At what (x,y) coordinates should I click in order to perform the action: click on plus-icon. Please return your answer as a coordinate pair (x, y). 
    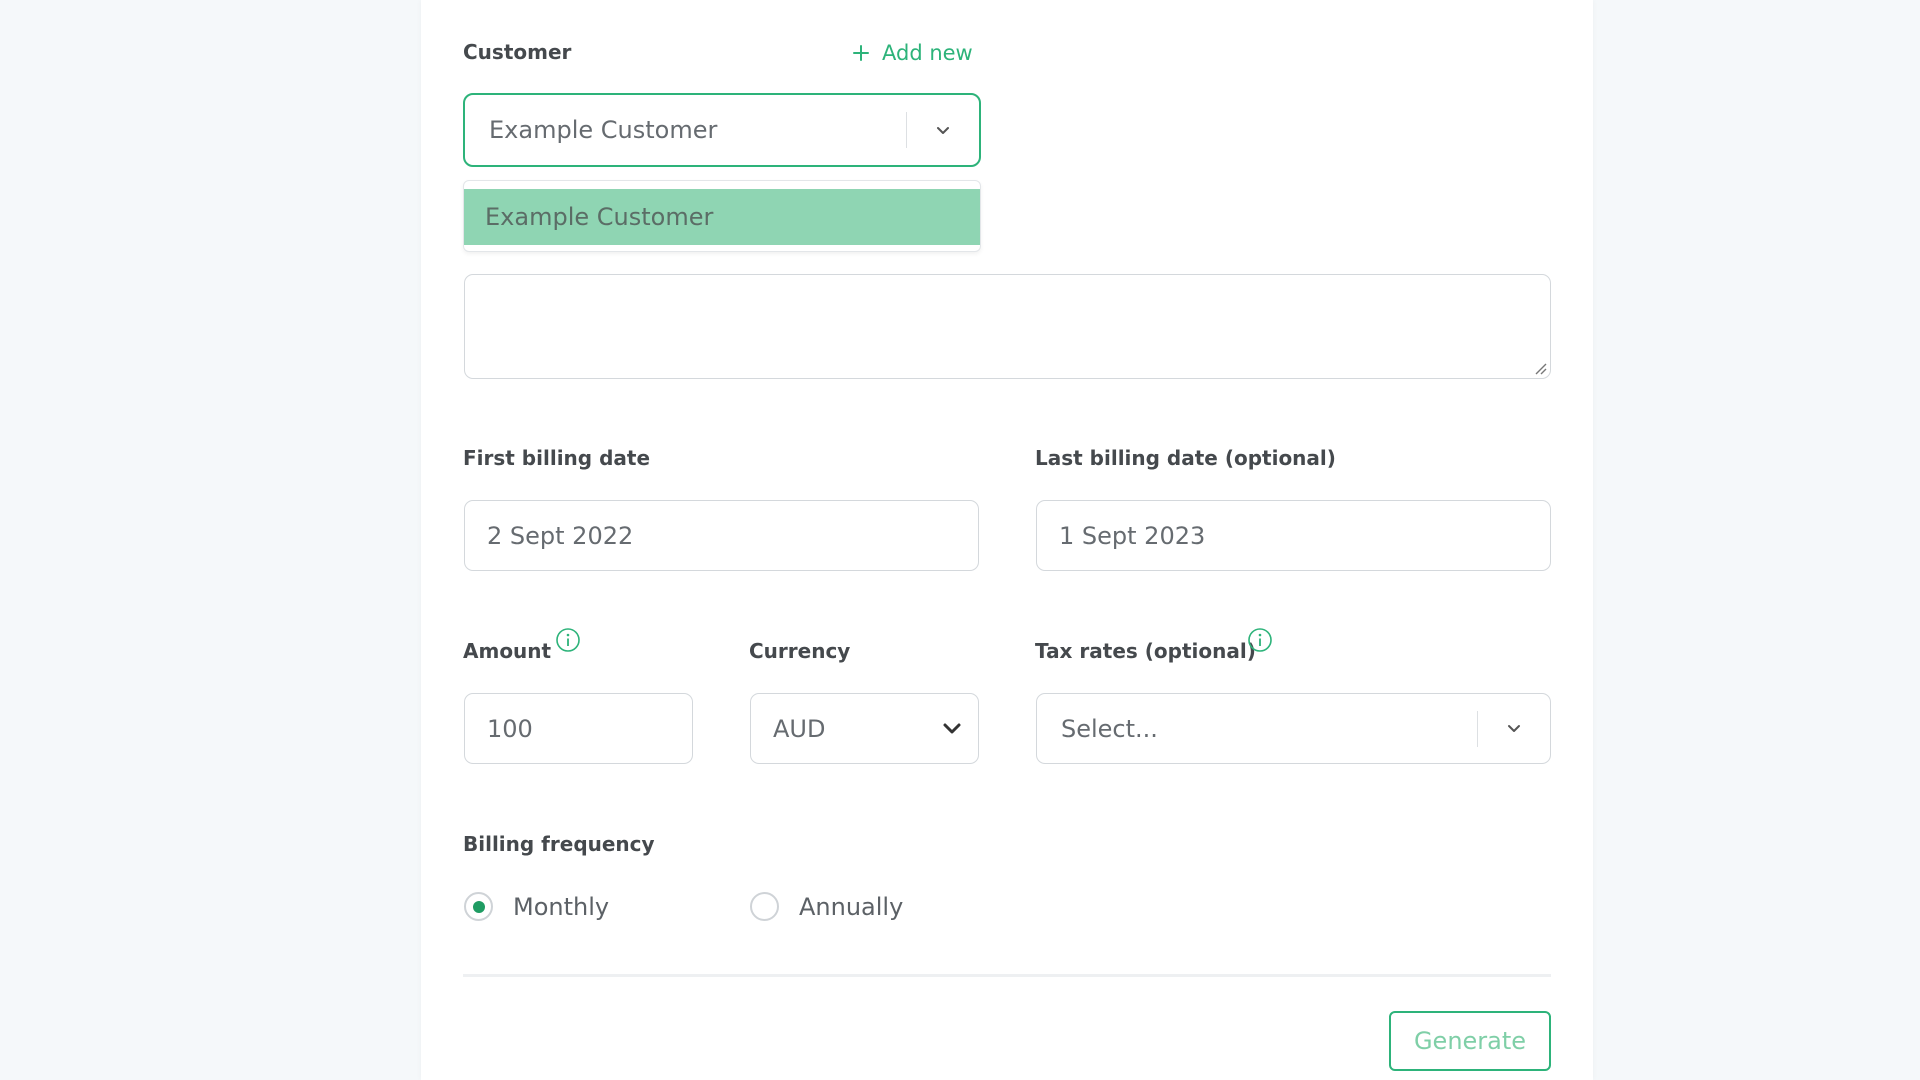
    Looking at the image, I should click on (861, 53).